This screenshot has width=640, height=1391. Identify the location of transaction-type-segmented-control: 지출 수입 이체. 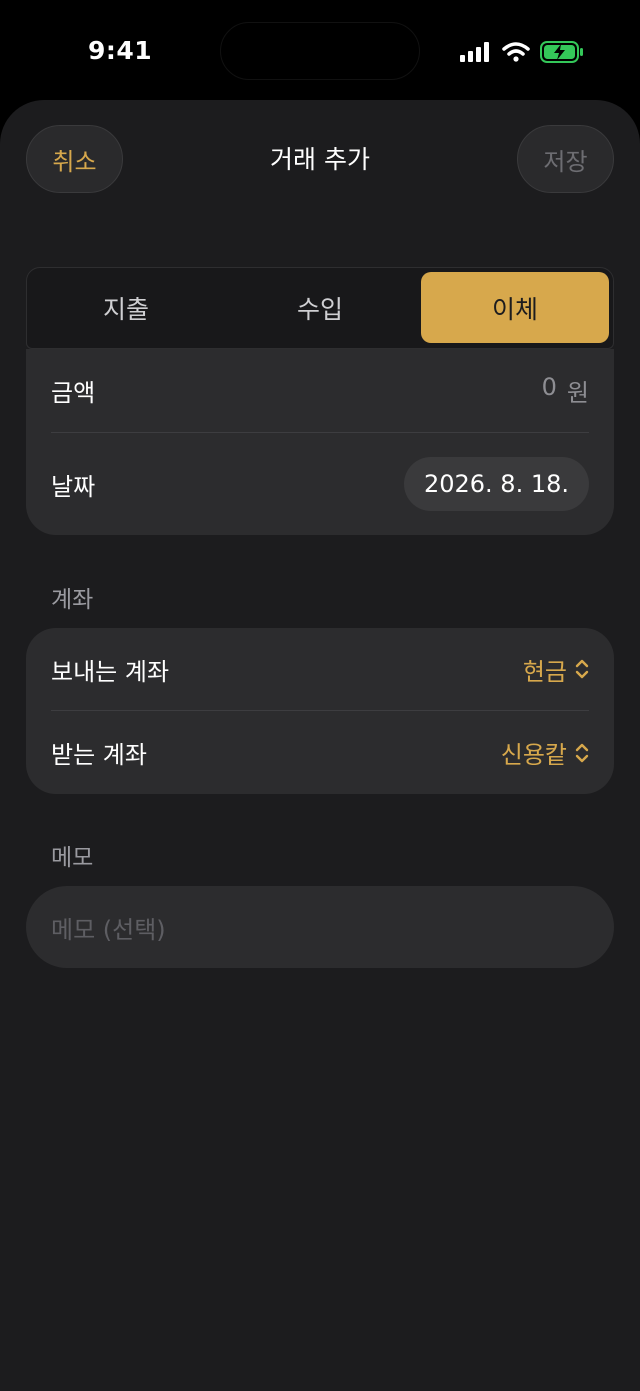
(320, 308).